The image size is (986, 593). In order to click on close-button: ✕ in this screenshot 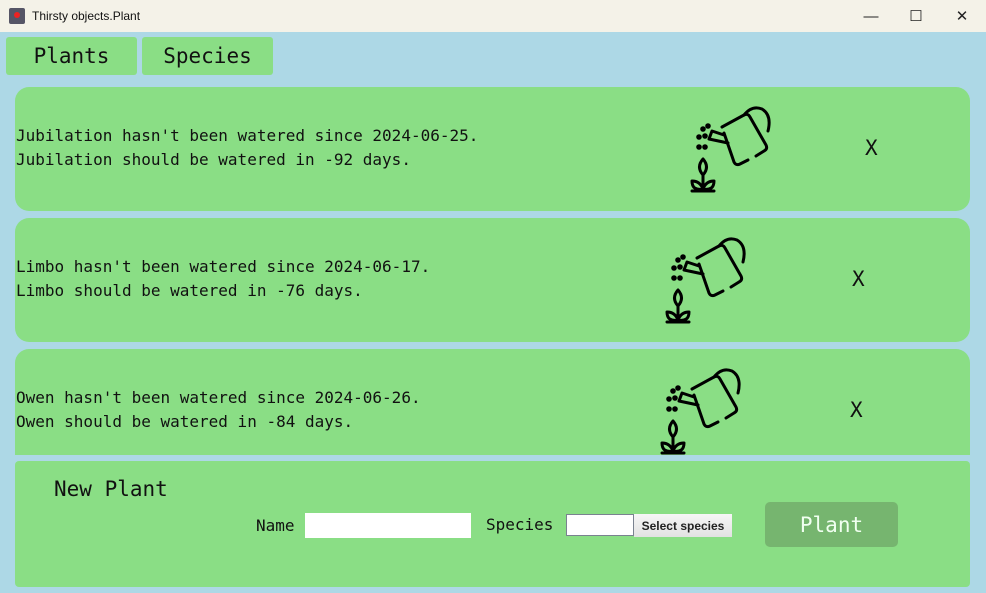, I will do `click(962, 16)`.